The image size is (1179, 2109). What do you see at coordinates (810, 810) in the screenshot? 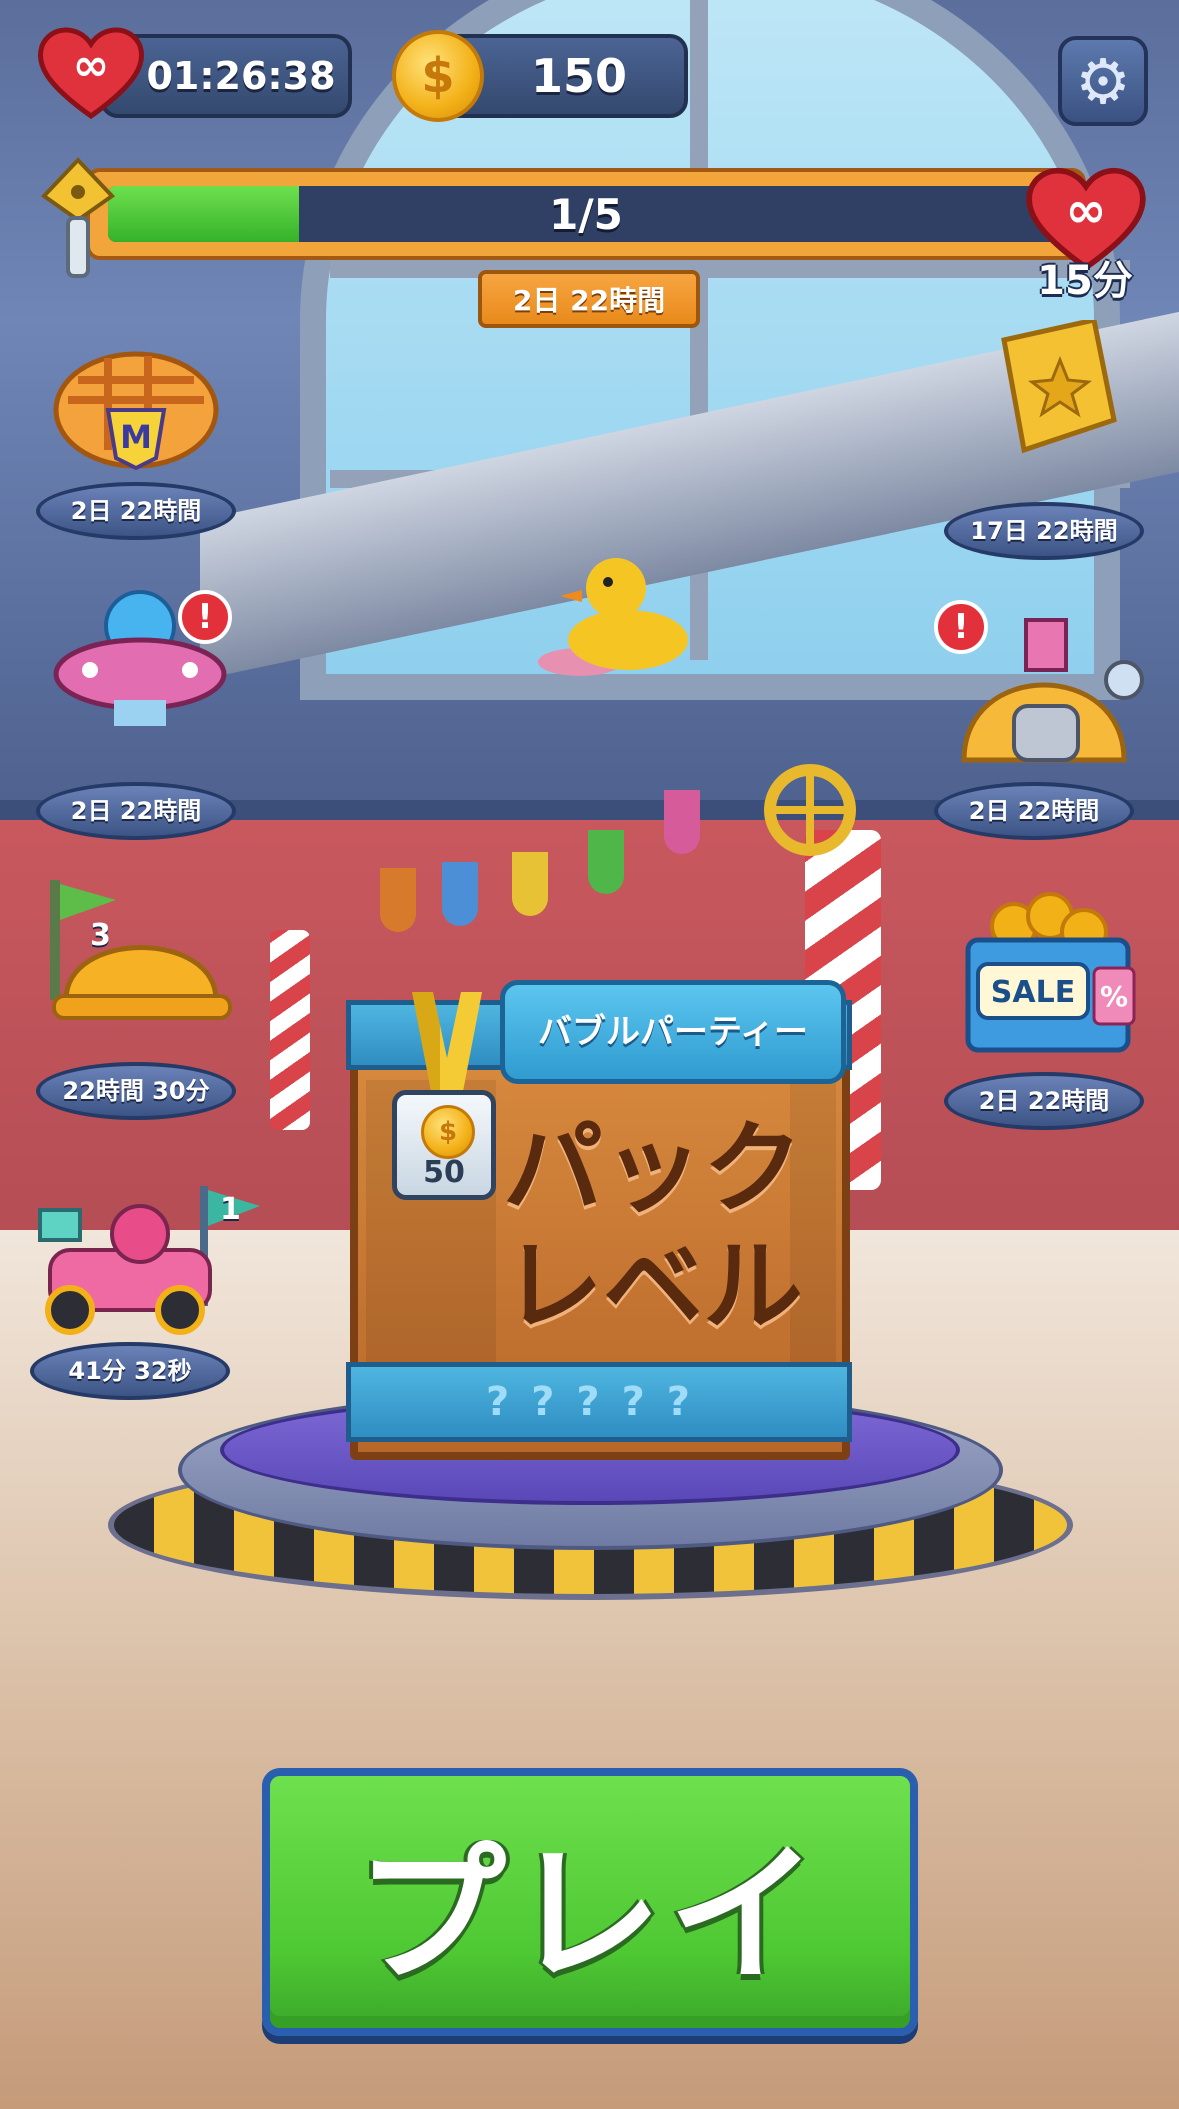
I see `valve-wheel-icon` at bounding box center [810, 810].